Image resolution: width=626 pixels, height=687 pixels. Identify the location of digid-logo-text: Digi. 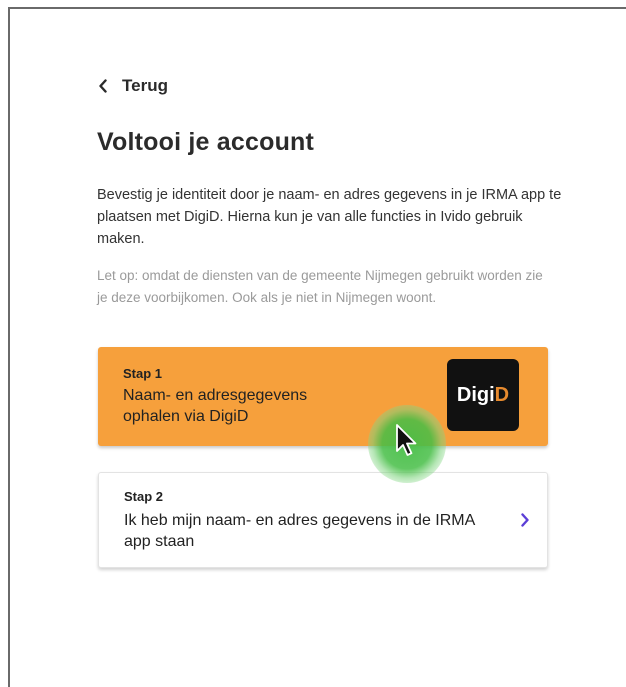
(475, 394).